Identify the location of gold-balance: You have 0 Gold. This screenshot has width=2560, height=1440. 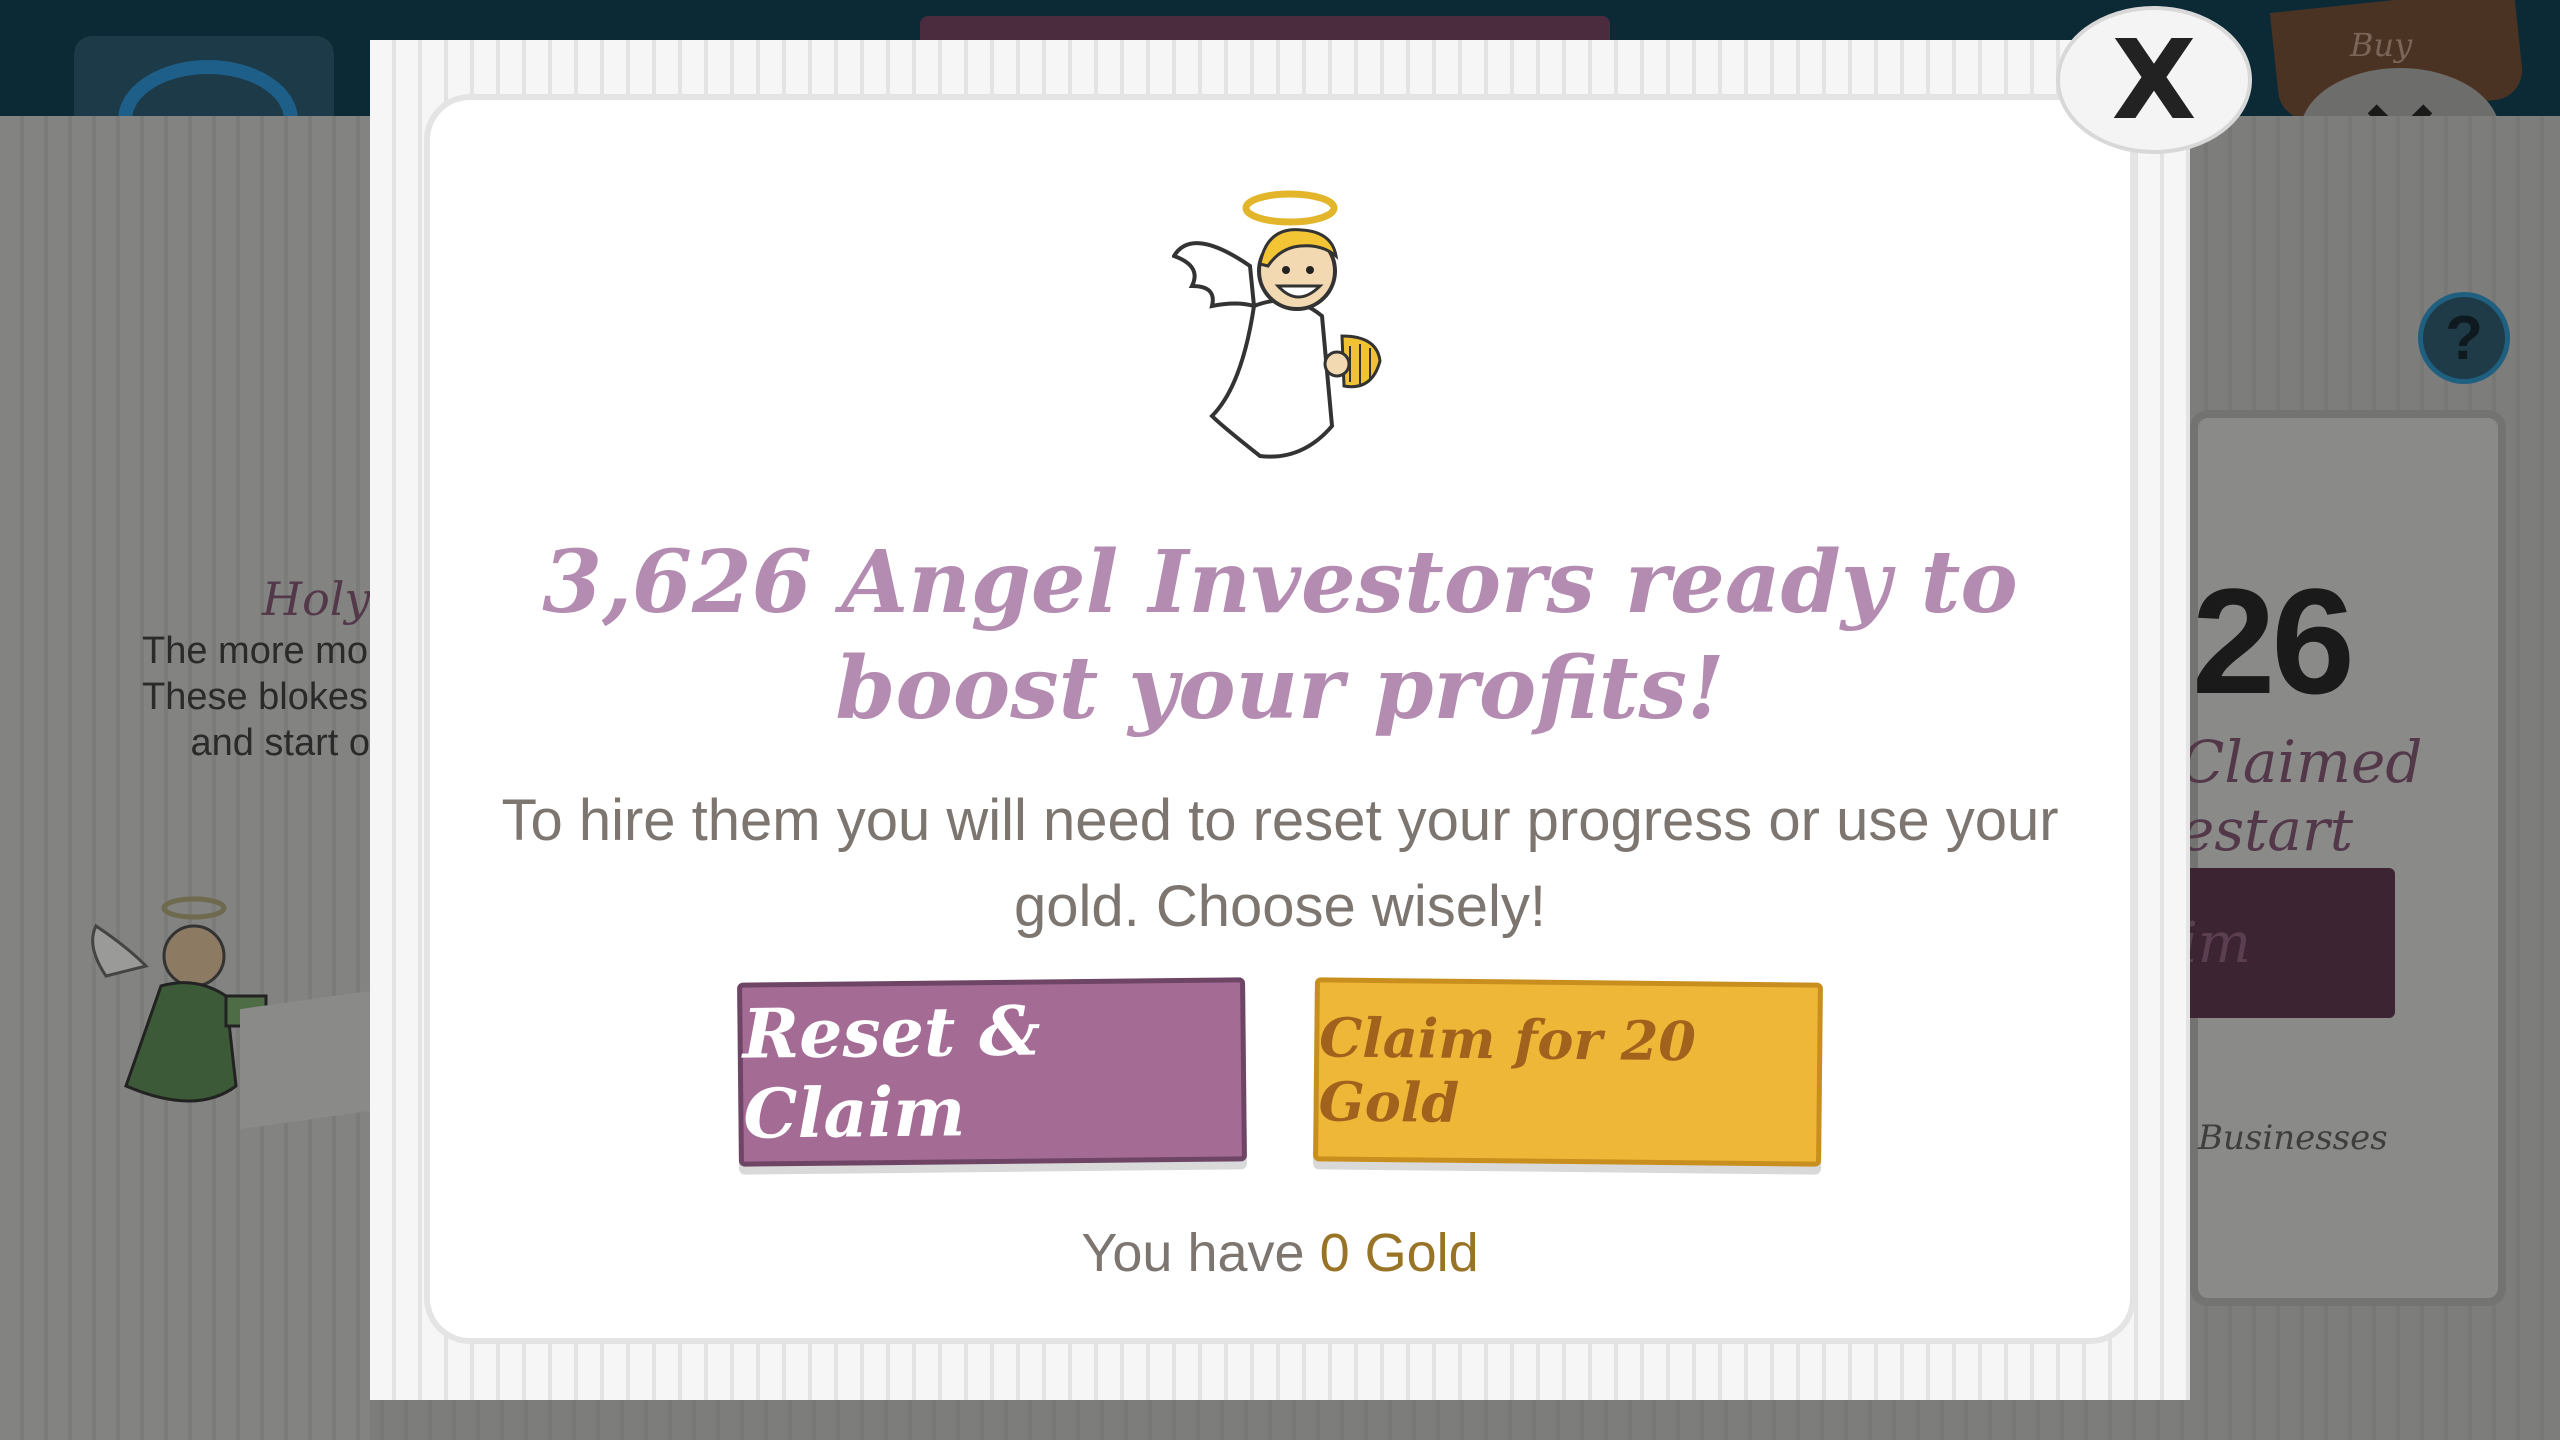
(1280, 1253).